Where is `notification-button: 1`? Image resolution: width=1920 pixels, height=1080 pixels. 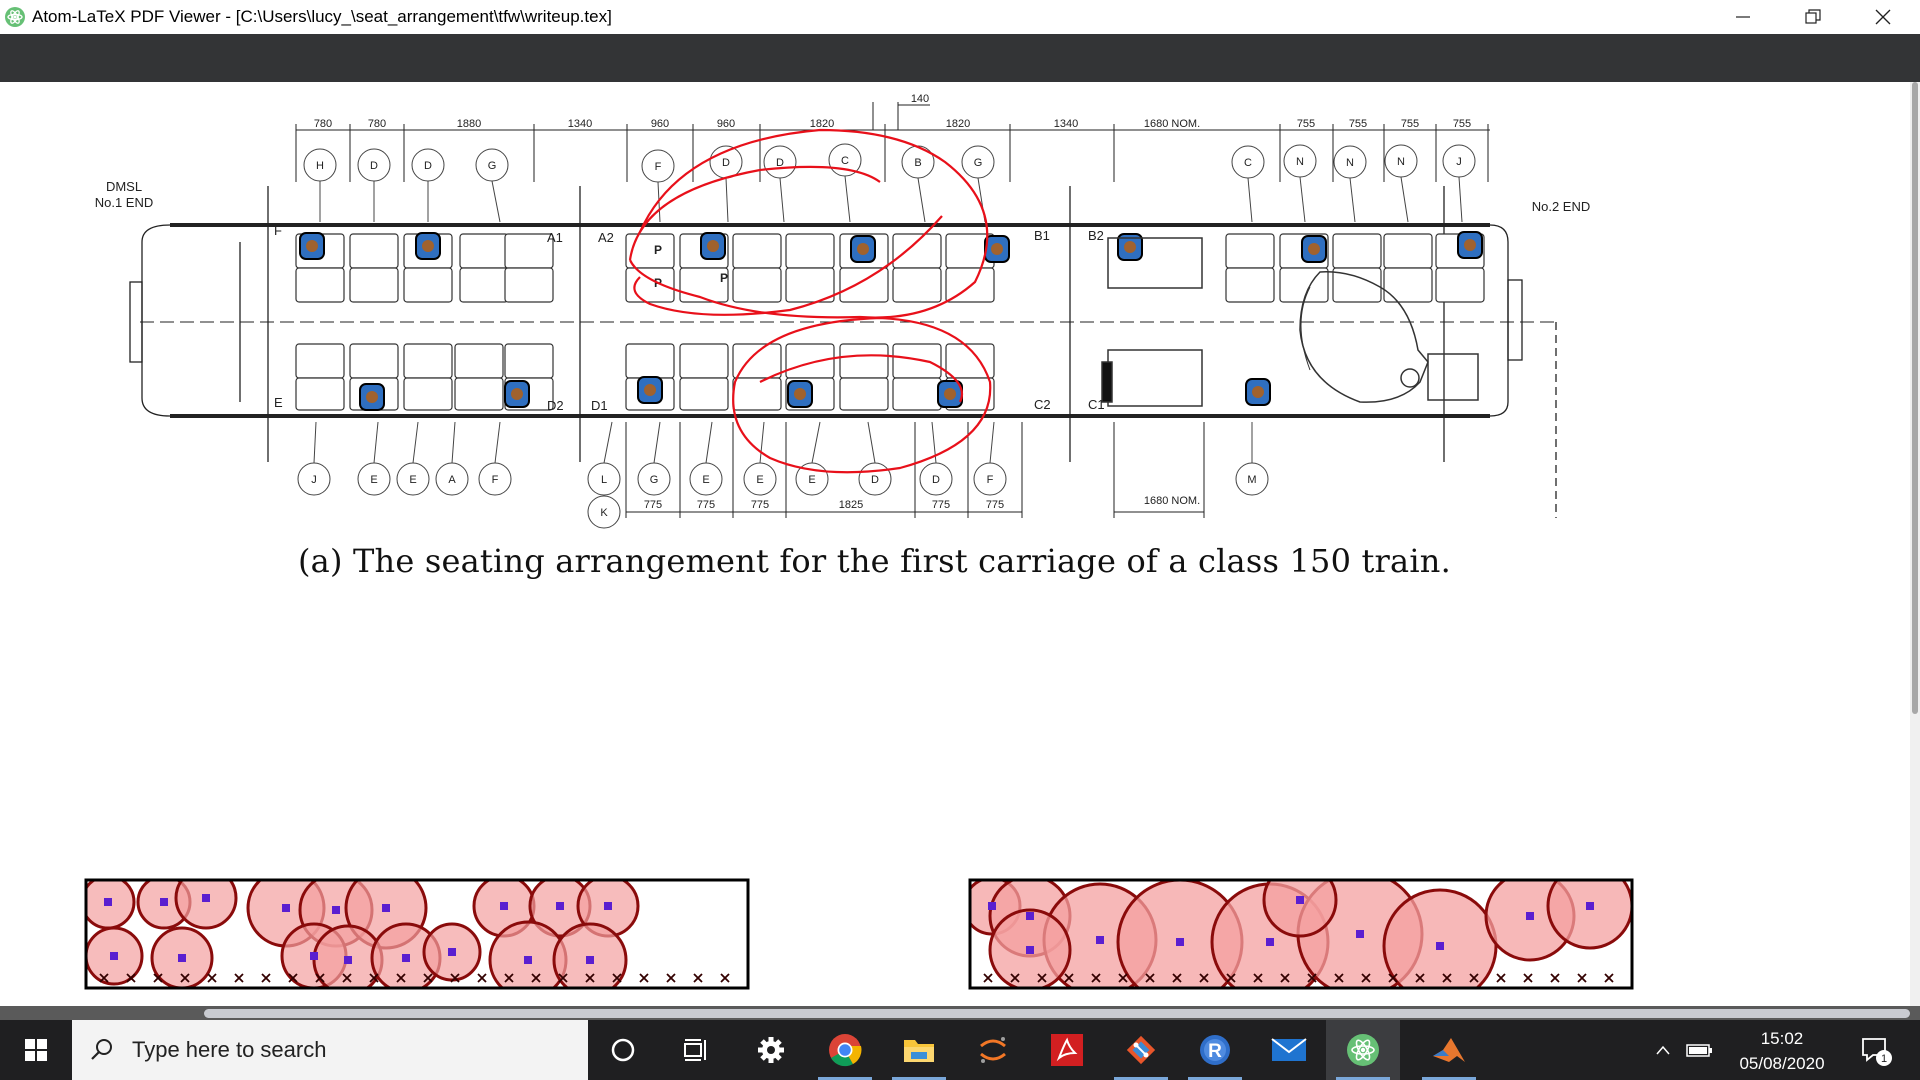
notification-button: 1 is located at coordinates (1876, 1050).